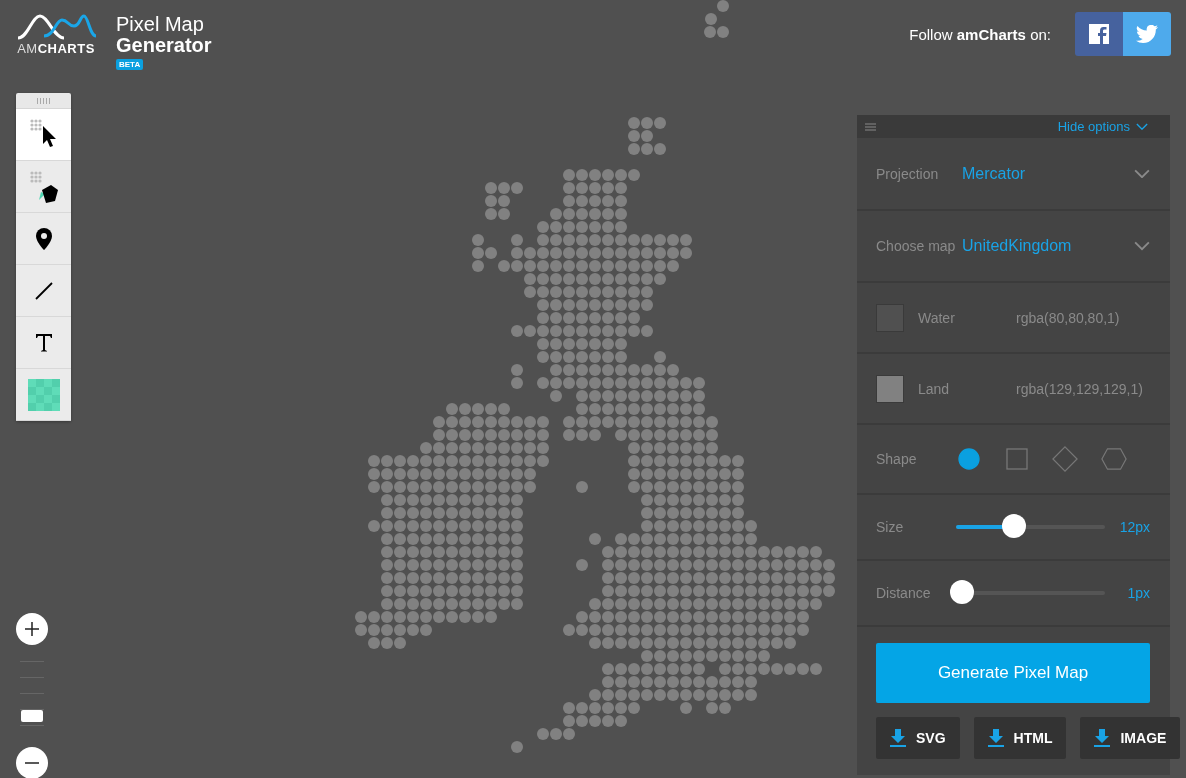 This screenshot has width=1186, height=778. What do you see at coordinates (1013, 673) in the screenshot?
I see `generate-button: Generate Pixel Map` at bounding box center [1013, 673].